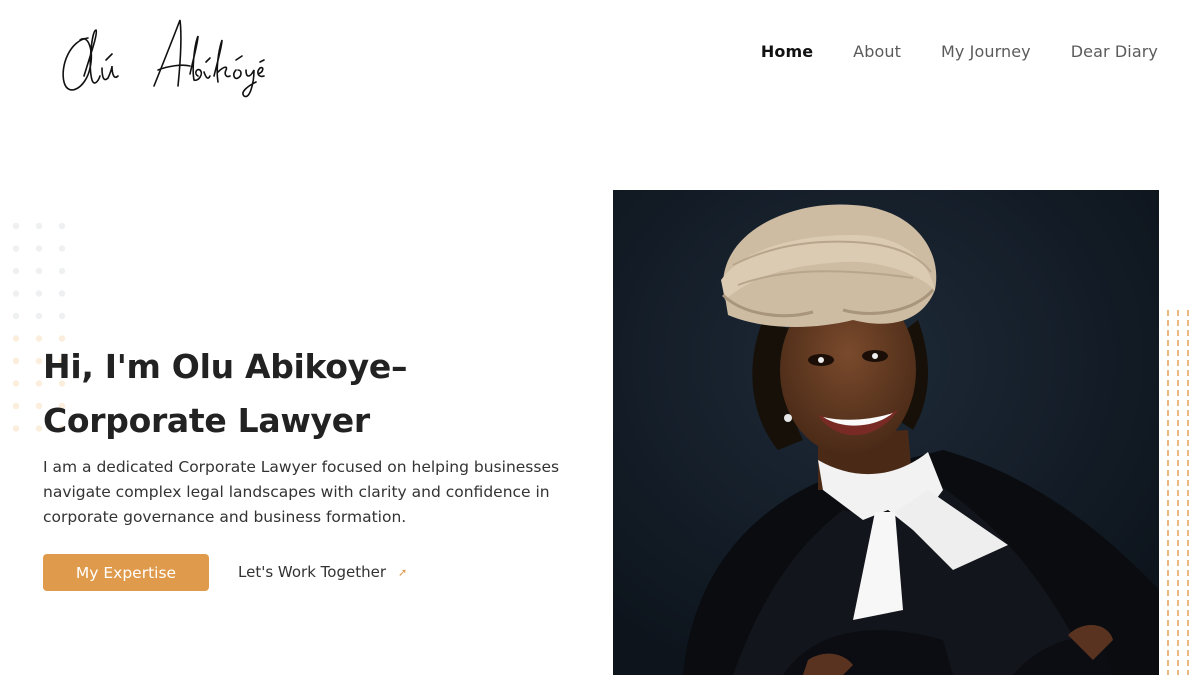 This screenshot has height=675, width=1200. Describe the element at coordinates (225, 366) in the screenshot. I see `hero-title-line1: Hi, I'm Olu Abikoye–` at that location.